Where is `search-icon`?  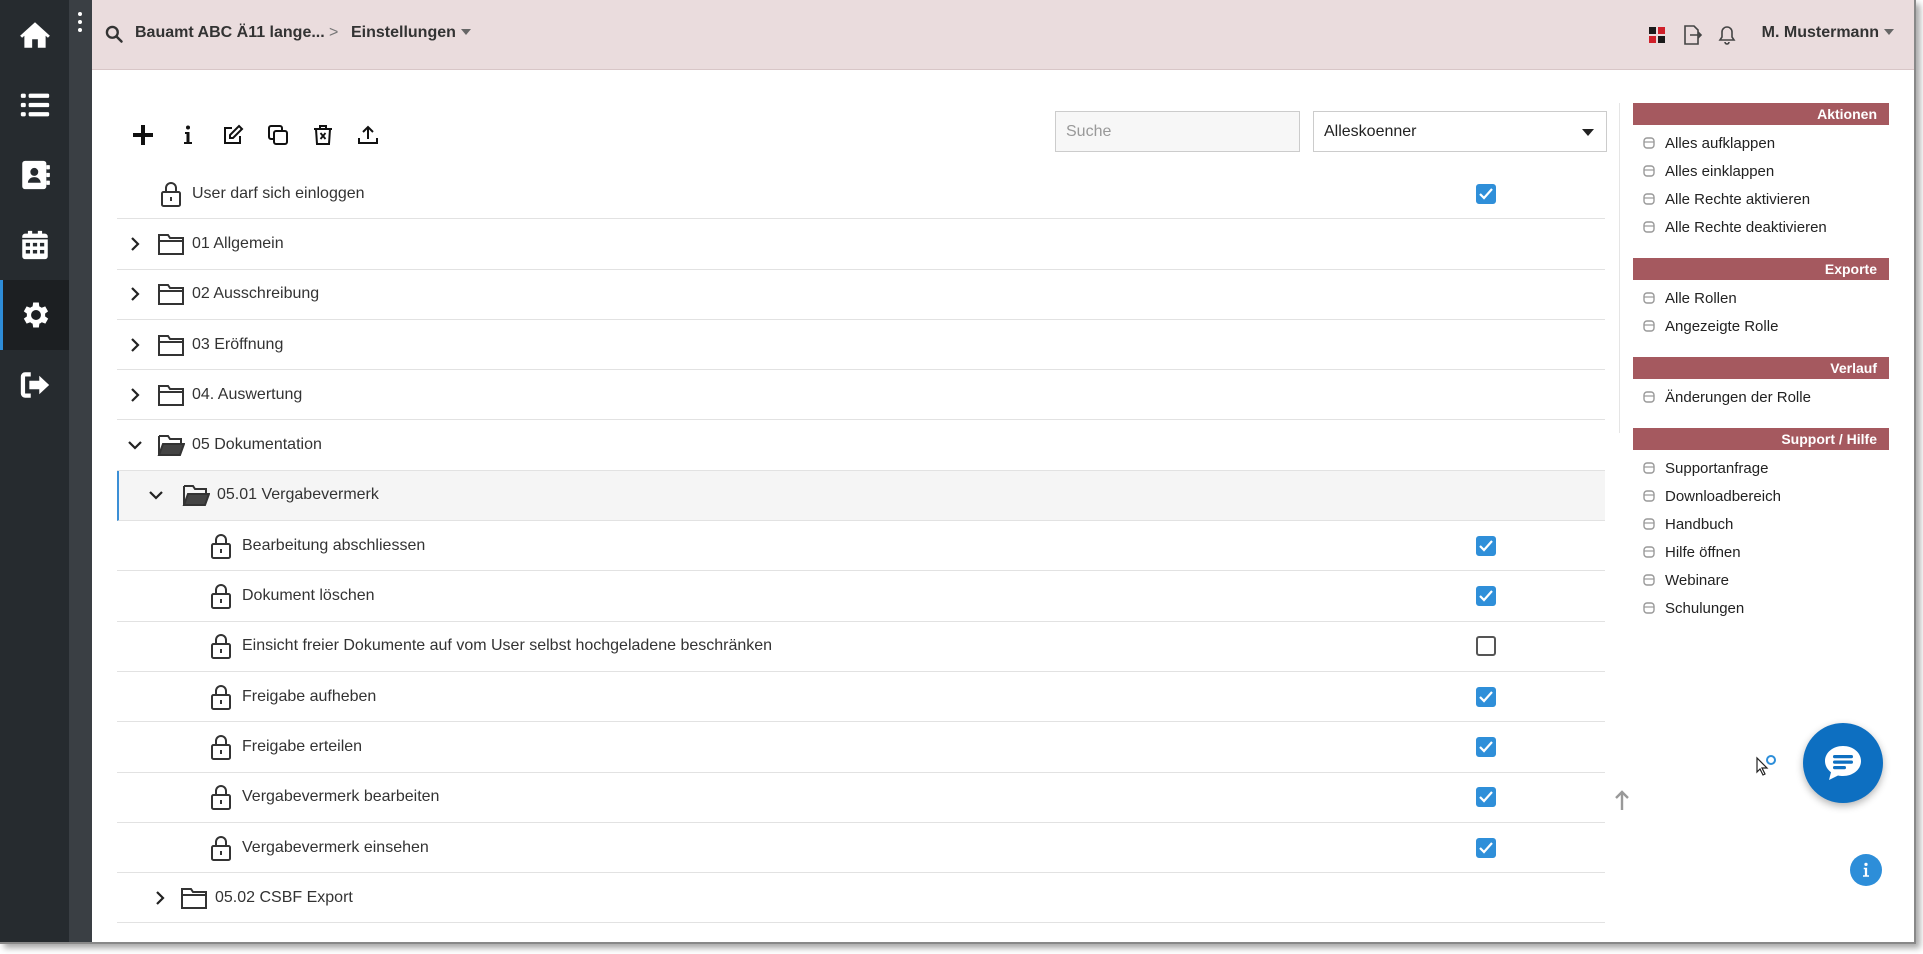
search-icon is located at coordinates (114, 34).